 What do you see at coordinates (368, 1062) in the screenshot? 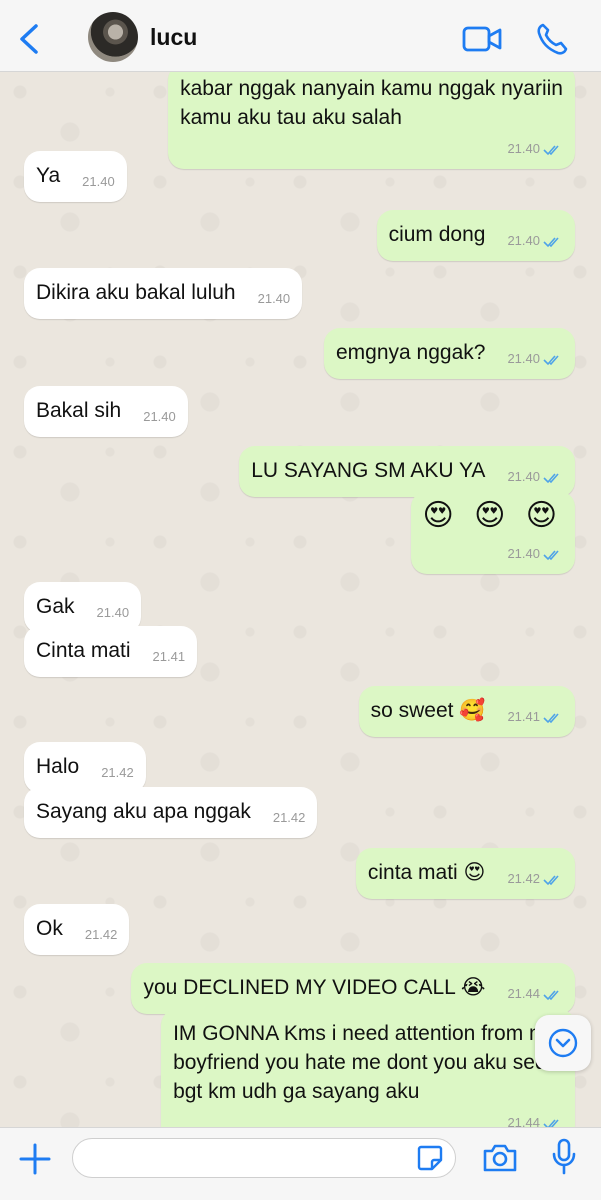
I see `message-text-line: boyfriend you hate me dont you aku sedih` at bounding box center [368, 1062].